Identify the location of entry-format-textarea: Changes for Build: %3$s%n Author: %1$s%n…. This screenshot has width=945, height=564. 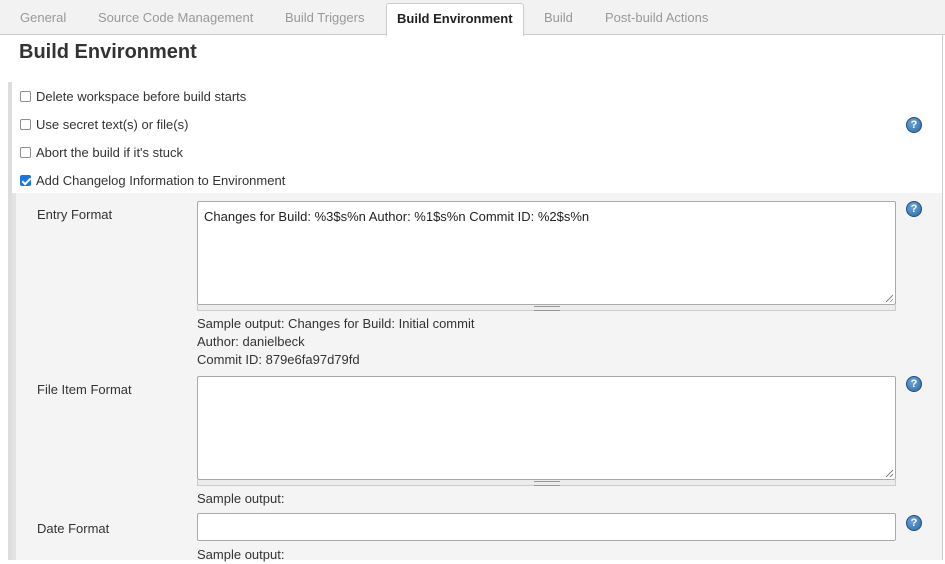
(546, 253).